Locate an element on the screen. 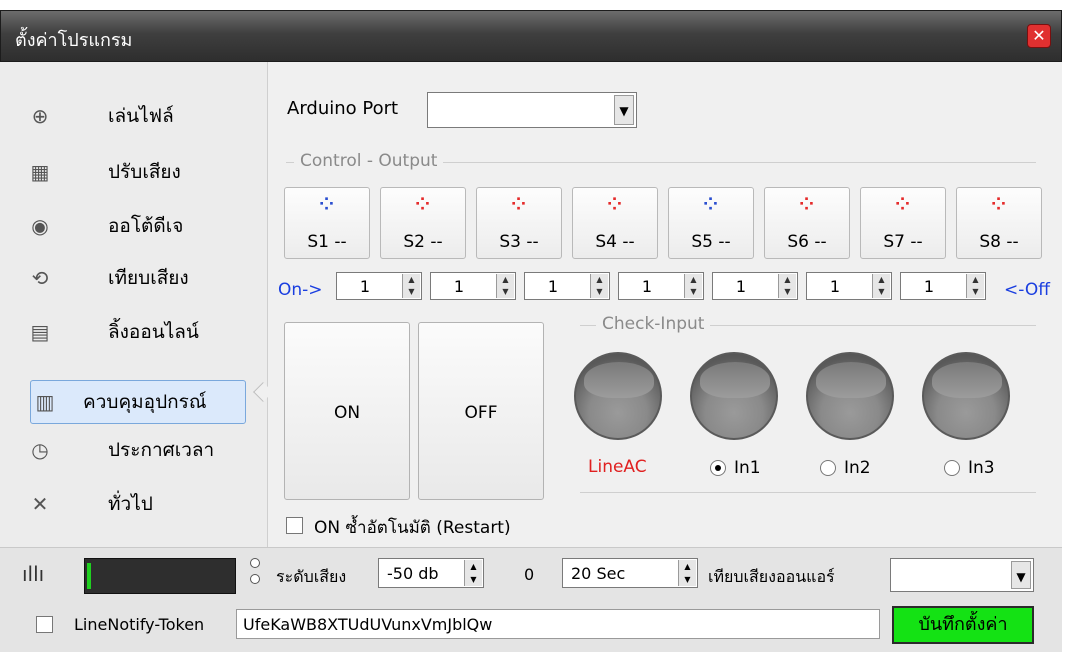 The image size is (1070, 652). spinner-s5: 1 ▲ ▼ is located at coordinates (755, 286).